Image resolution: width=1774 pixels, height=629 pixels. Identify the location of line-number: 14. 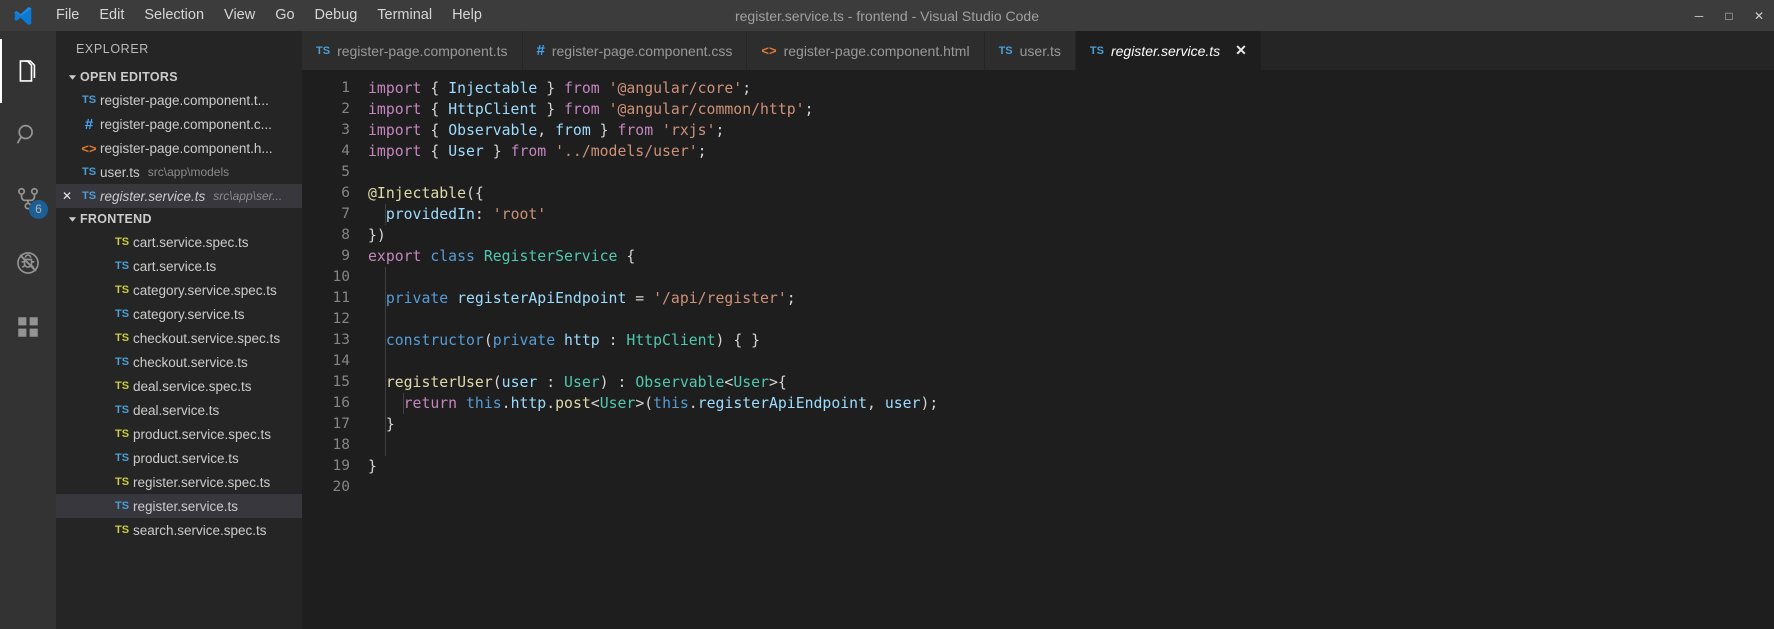
(341, 361).